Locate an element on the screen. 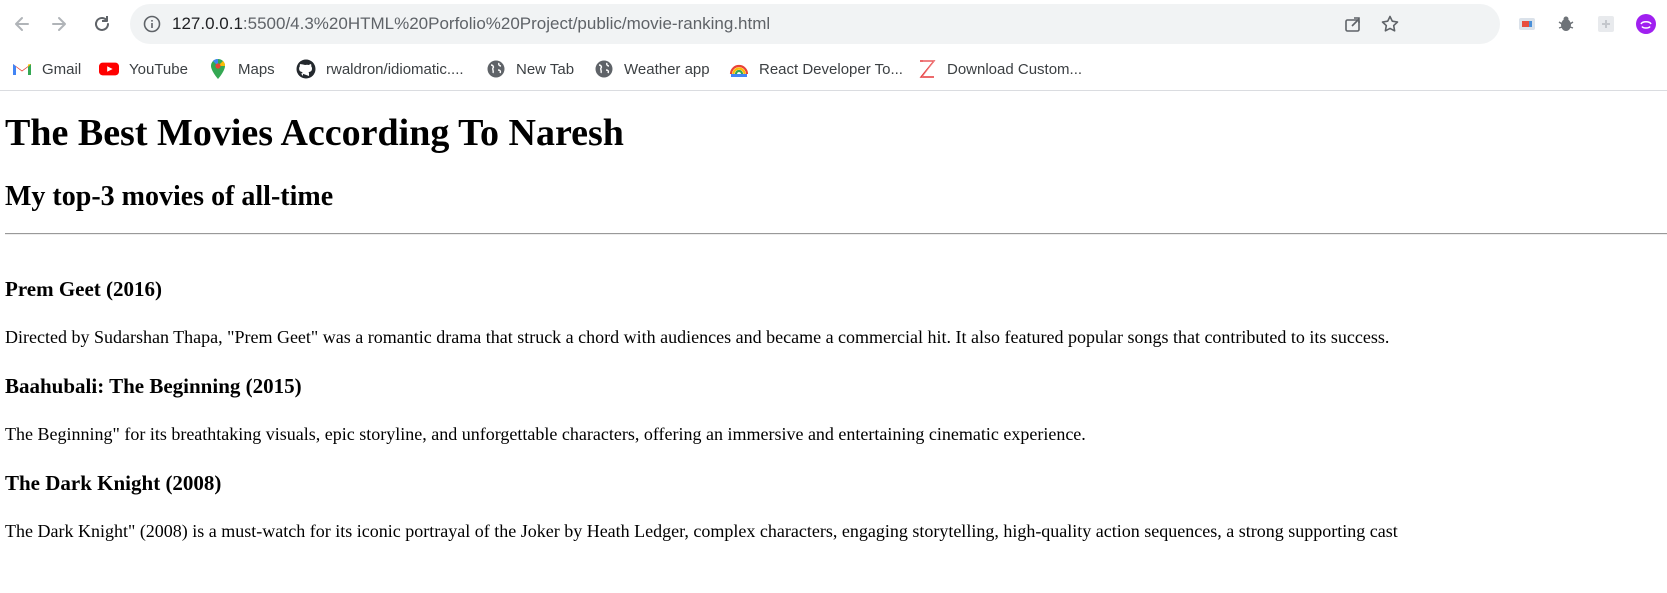 This screenshot has height=593, width=1667. extension-icon is located at coordinates (1606, 24).